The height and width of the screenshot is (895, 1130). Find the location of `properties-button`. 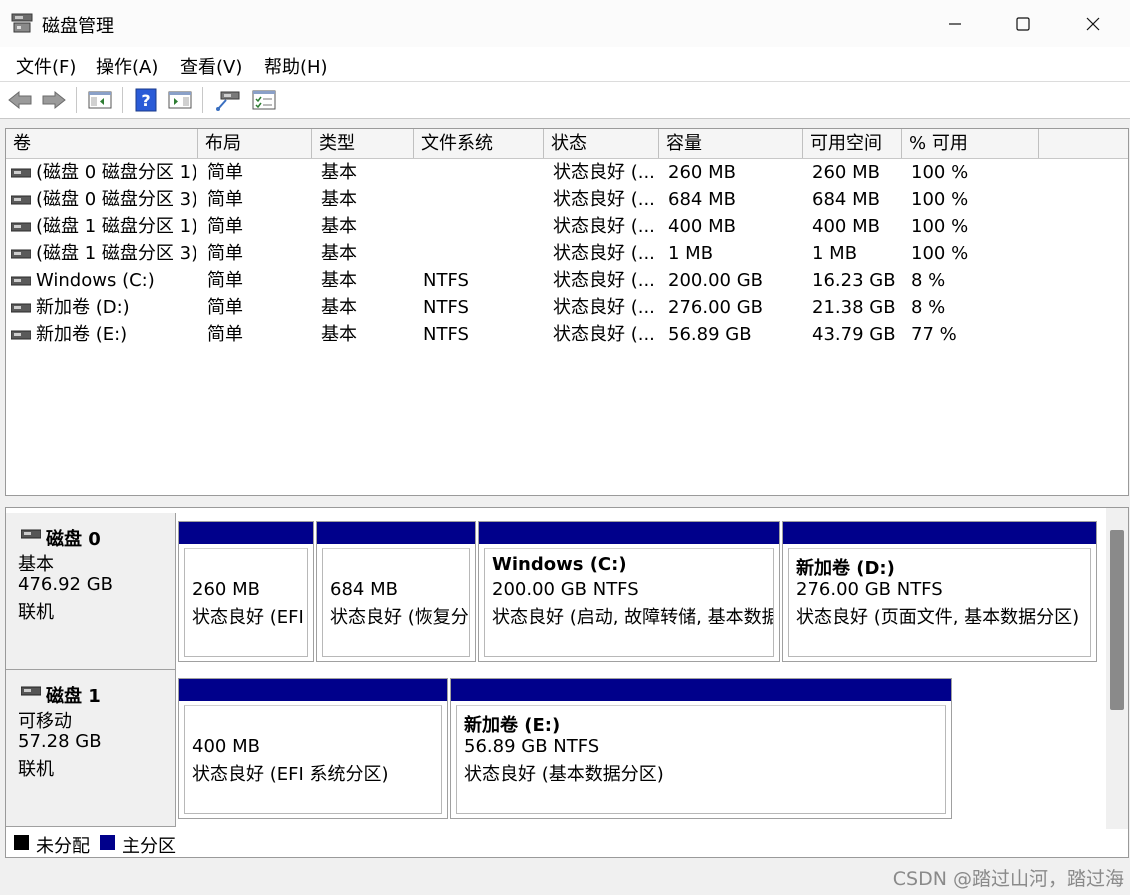

properties-button is located at coordinates (264, 100).